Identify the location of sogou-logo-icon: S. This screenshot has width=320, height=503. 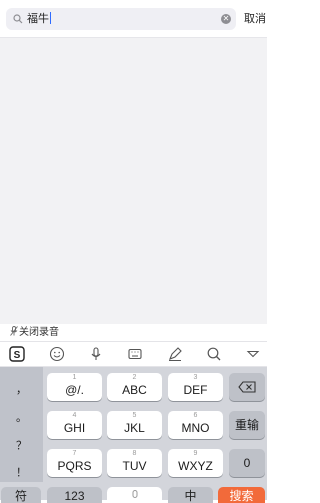
(17, 354).